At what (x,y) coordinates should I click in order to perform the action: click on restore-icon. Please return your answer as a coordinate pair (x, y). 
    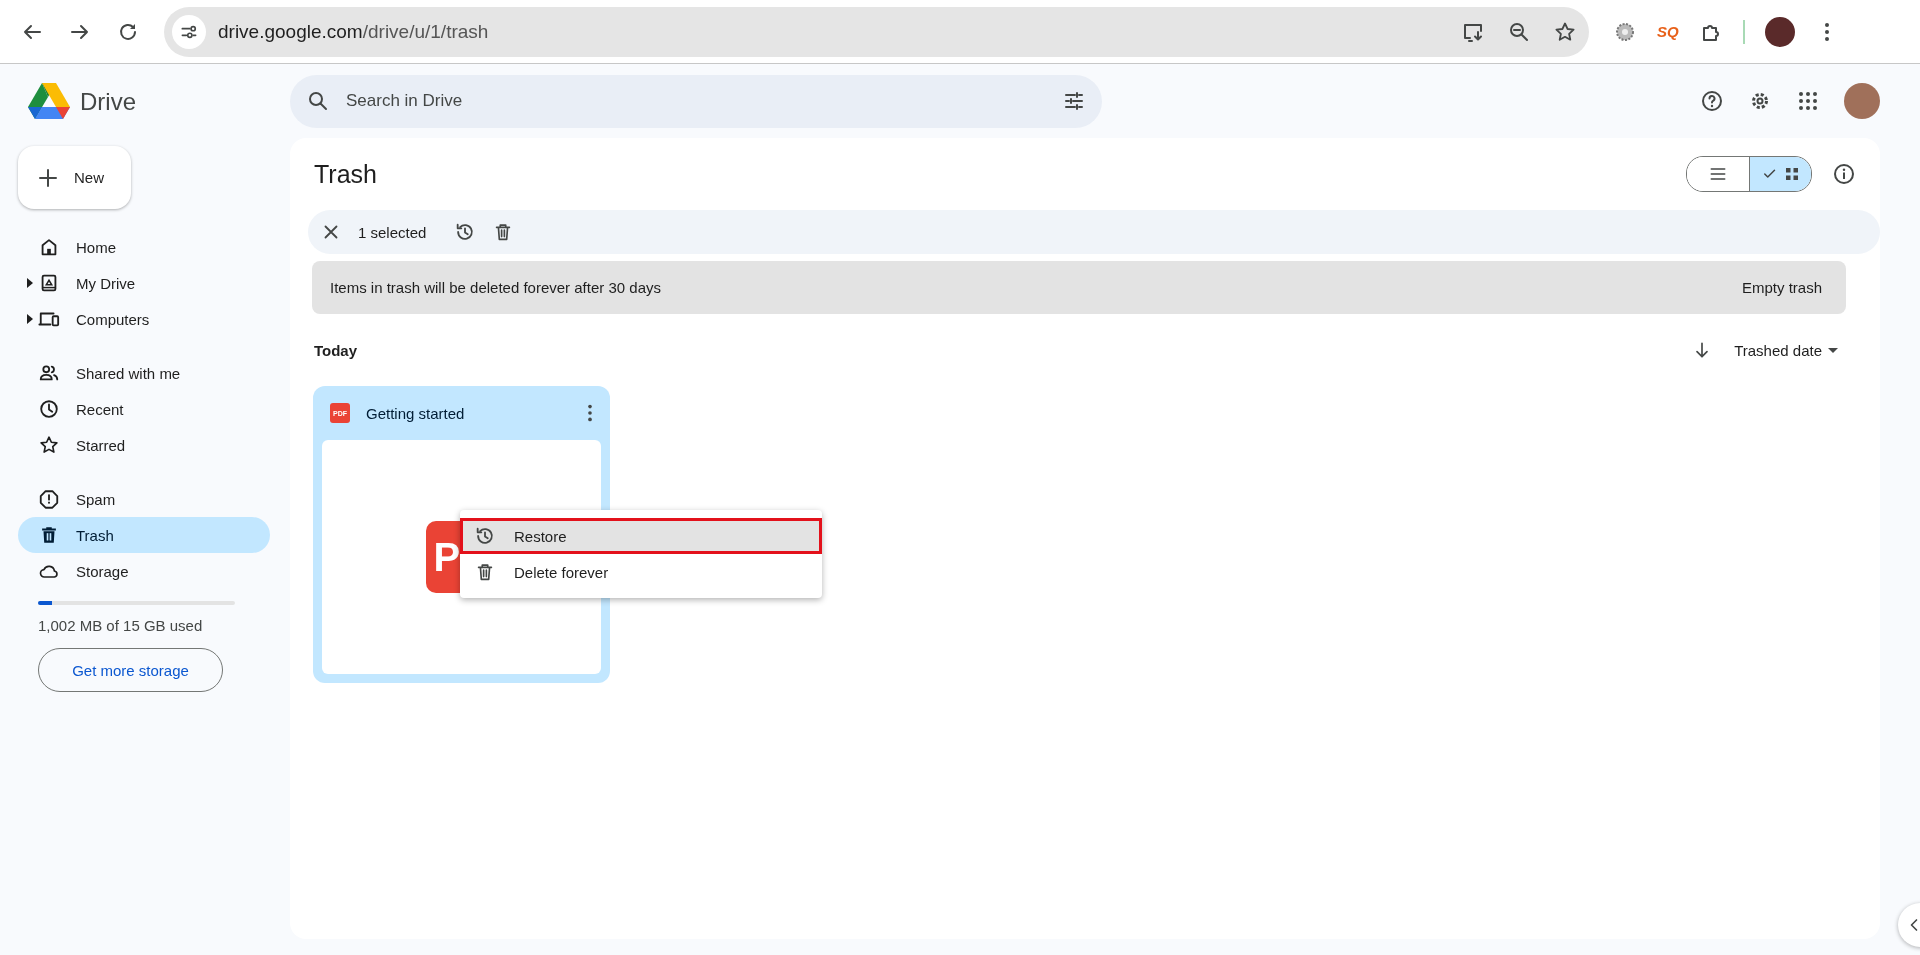
    Looking at the image, I should click on (485, 536).